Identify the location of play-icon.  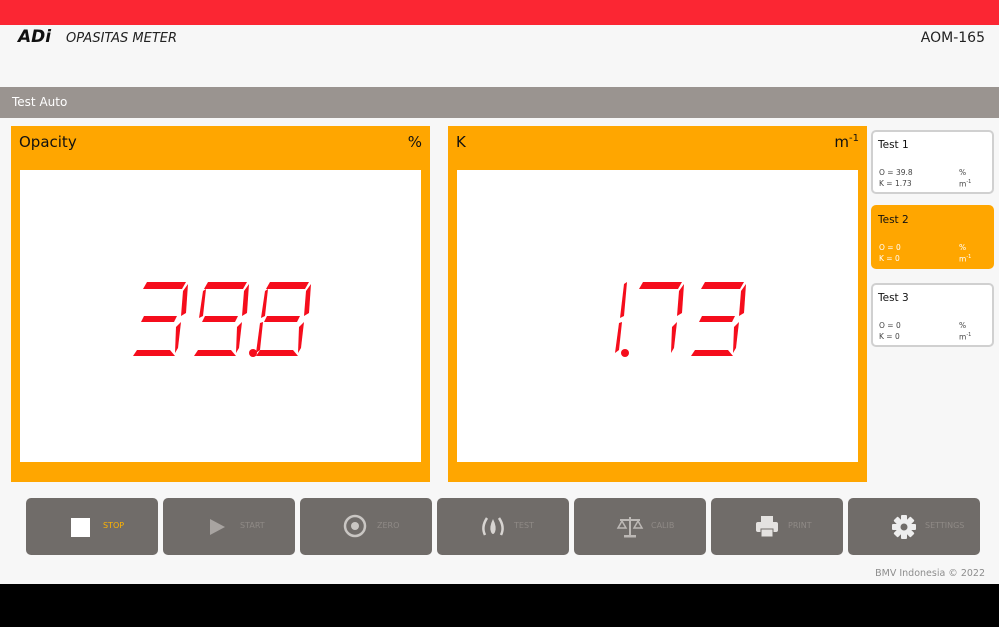
(219, 527).